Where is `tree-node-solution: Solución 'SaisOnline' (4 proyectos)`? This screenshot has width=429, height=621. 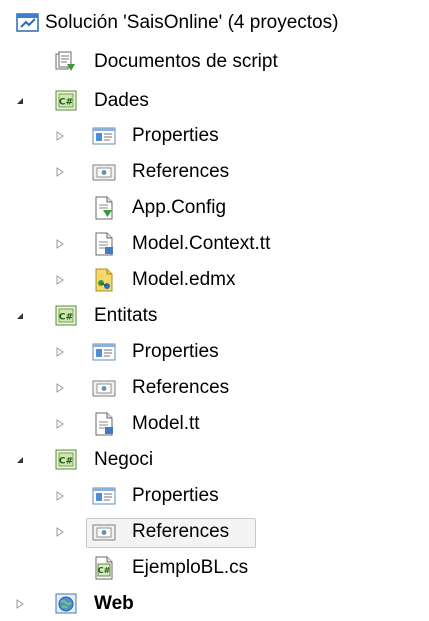
tree-node-solution: Solución 'SaisOnline' (4 proyectos) is located at coordinates (214, 23).